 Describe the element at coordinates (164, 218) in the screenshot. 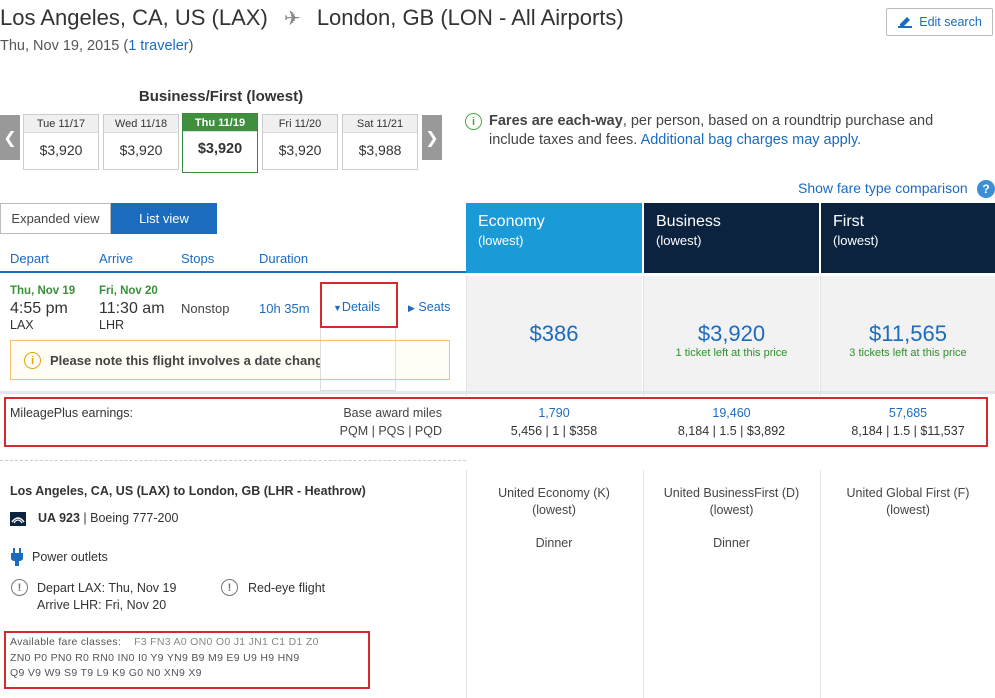

I see `tab-list-view: List view` at that location.